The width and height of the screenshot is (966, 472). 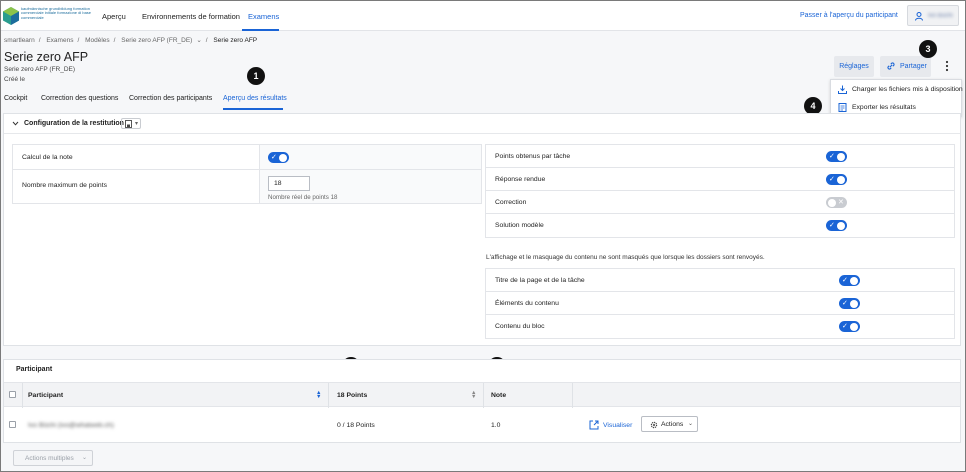 What do you see at coordinates (128, 124) in the screenshot?
I see `save-icon` at bounding box center [128, 124].